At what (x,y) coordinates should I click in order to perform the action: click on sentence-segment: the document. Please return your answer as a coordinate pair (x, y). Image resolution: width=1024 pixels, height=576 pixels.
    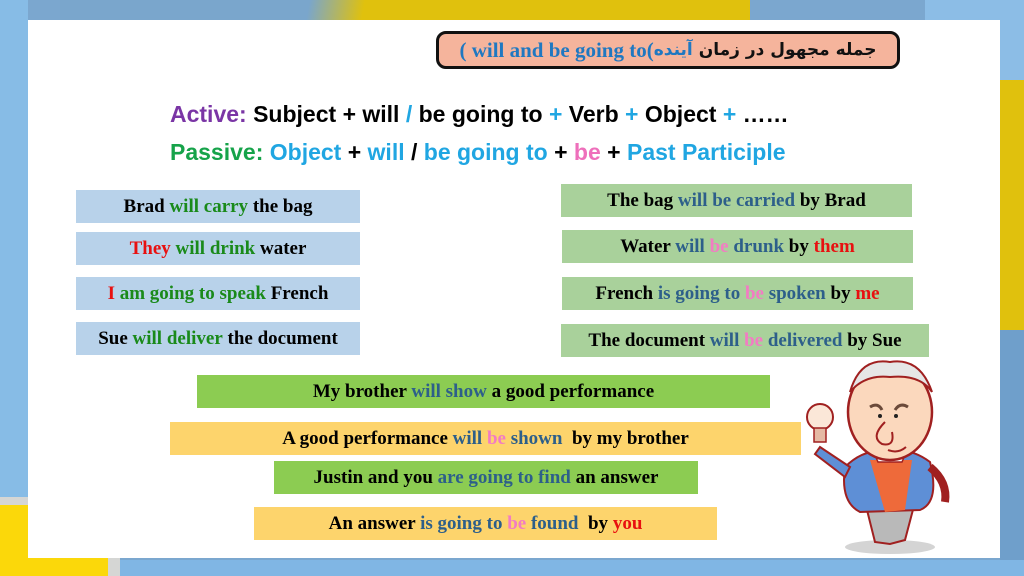
    Looking at the image, I should click on (280, 338).